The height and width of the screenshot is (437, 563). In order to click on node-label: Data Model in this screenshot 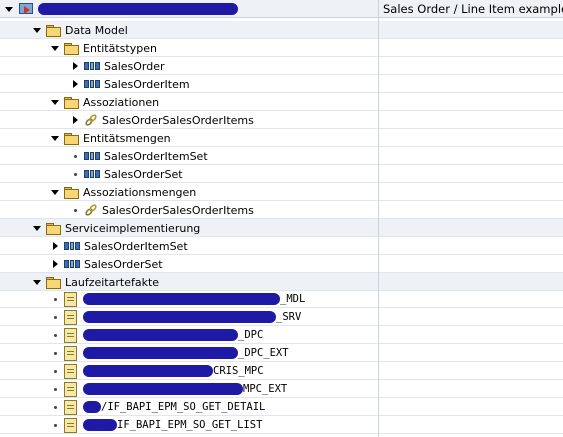, I will do `click(96, 30)`.